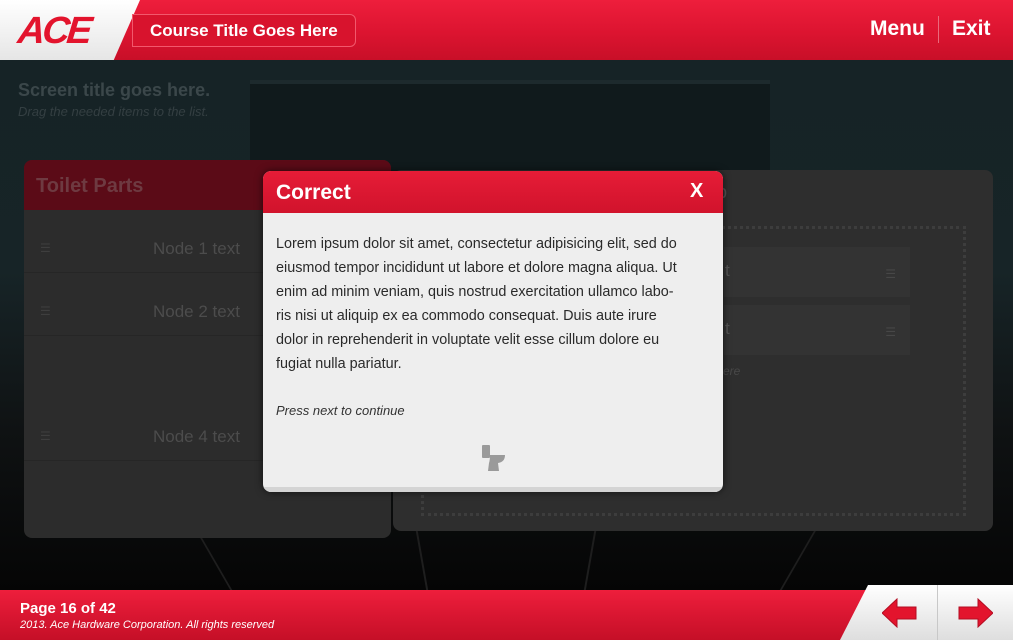  What do you see at coordinates (897, 29) in the screenshot?
I see `menu-button: Menu` at bounding box center [897, 29].